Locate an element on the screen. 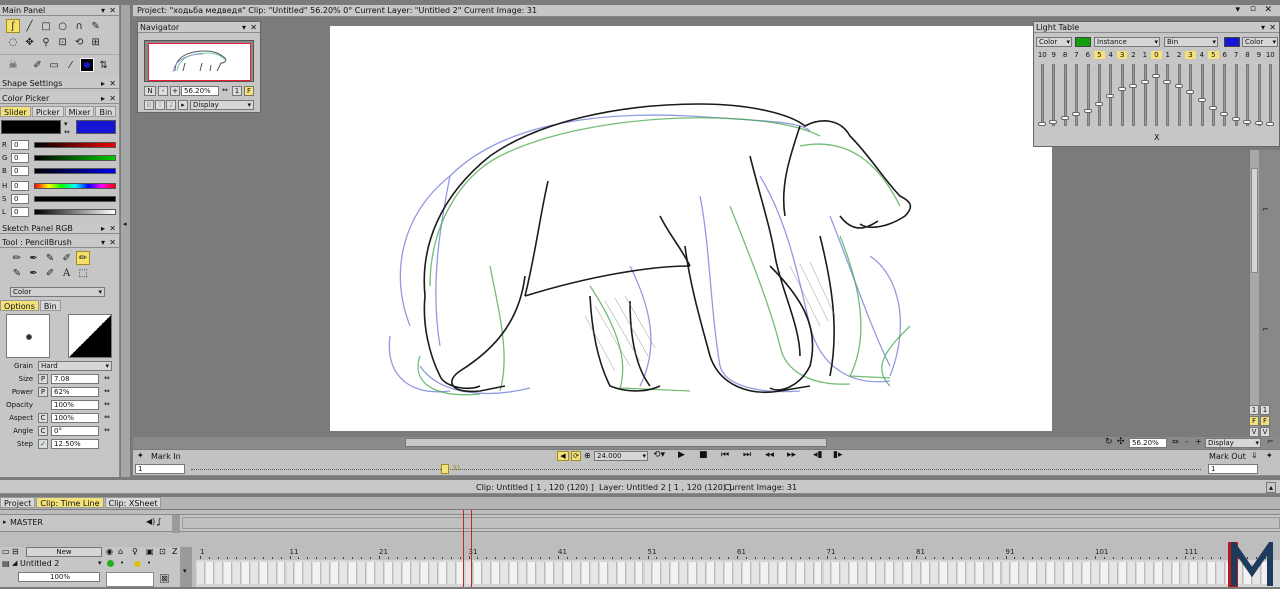  light-table-offset-13: 3 is located at coordinates (1190, 55).